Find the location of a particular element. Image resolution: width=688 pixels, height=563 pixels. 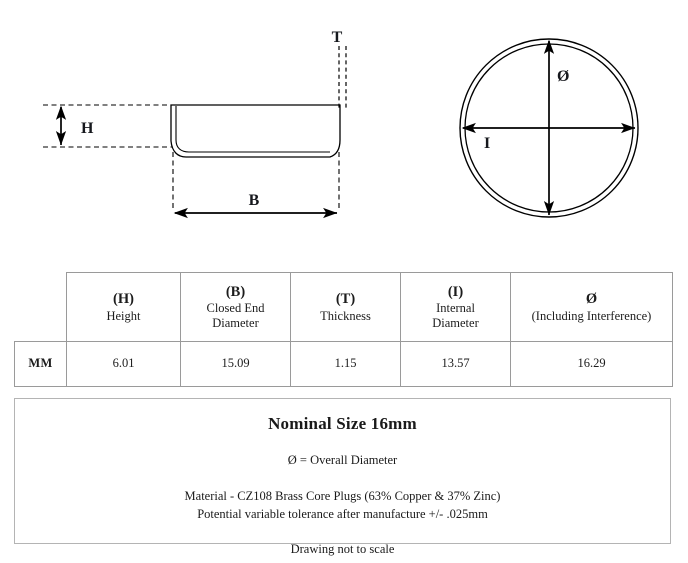

plug-outer-profile is located at coordinates (255, 131).